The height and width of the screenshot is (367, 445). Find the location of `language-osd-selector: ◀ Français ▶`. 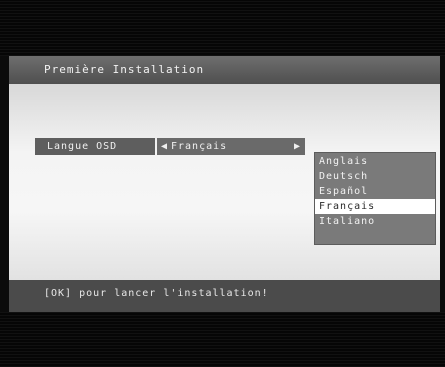

language-osd-selector: ◀ Français ▶ is located at coordinates (231, 146).